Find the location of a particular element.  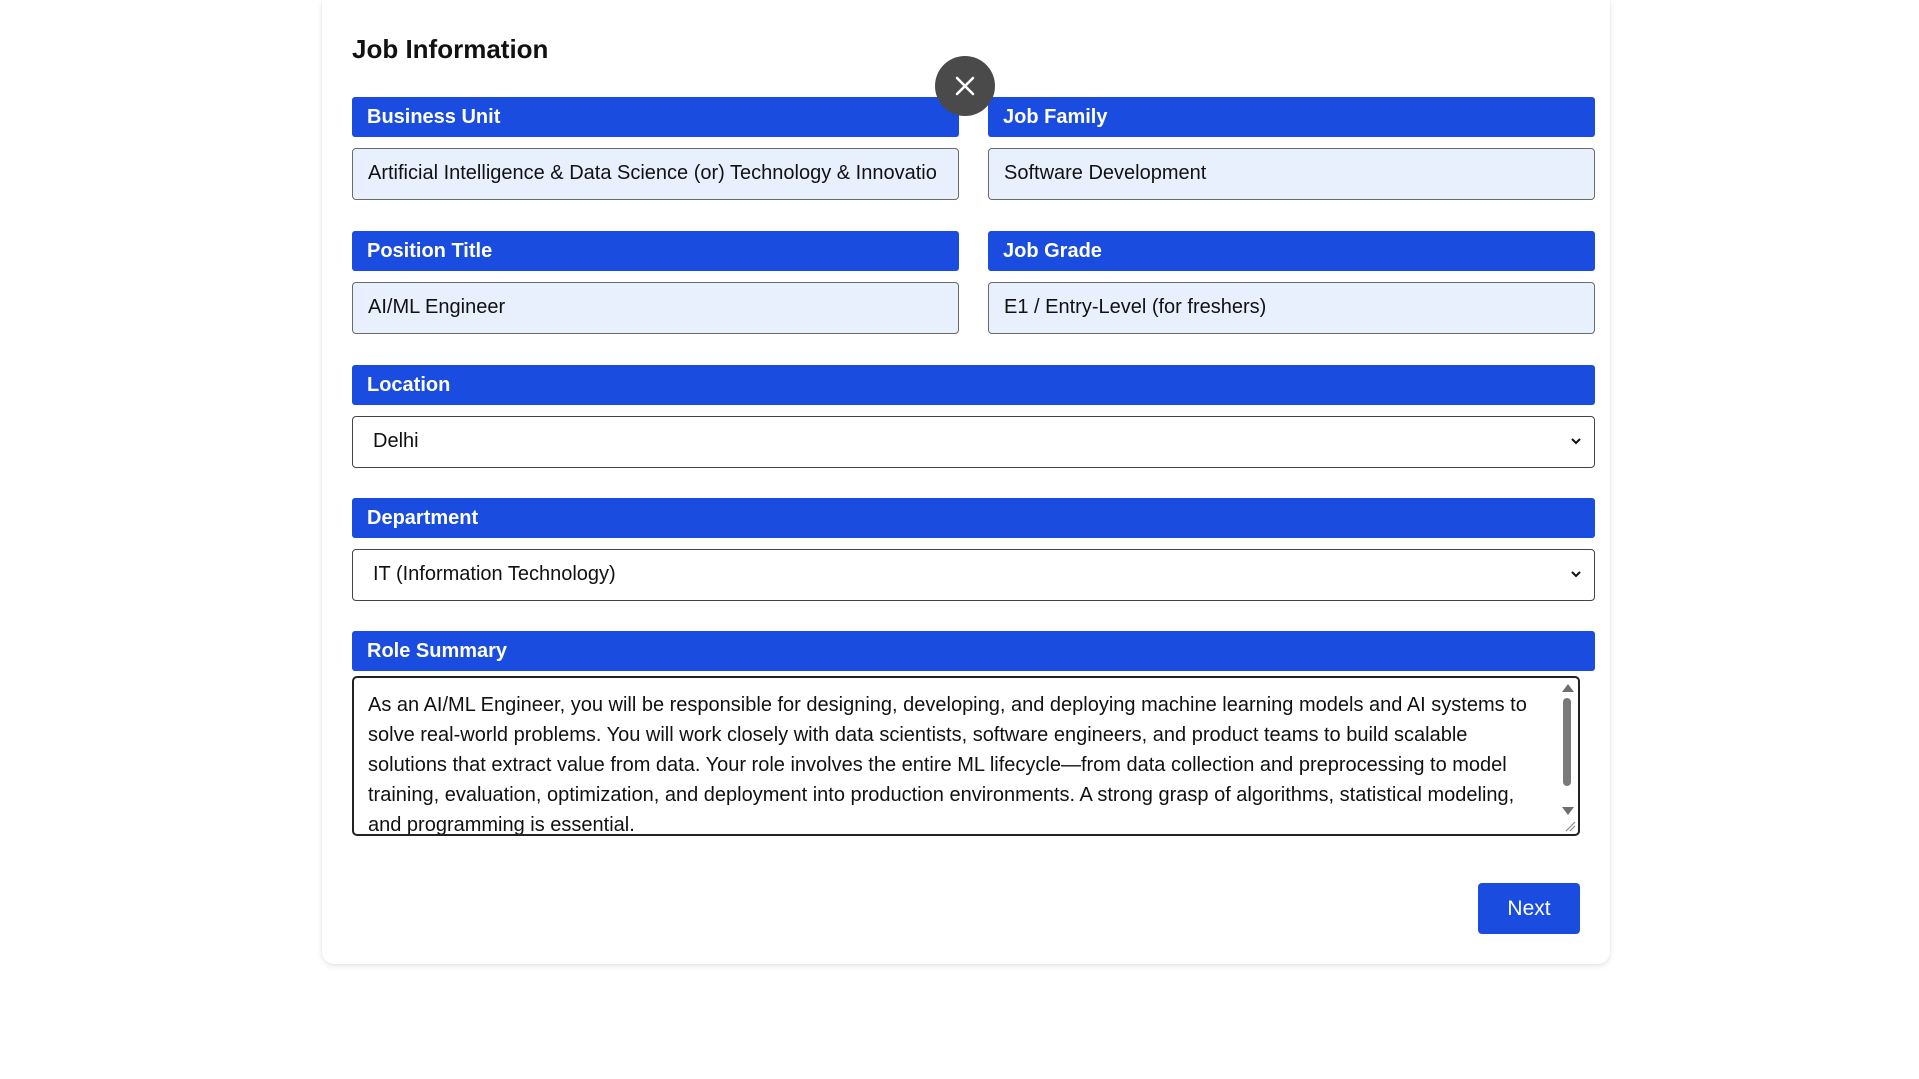

department-selected-value: IT (Information Technology) is located at coordinates (494, 574).